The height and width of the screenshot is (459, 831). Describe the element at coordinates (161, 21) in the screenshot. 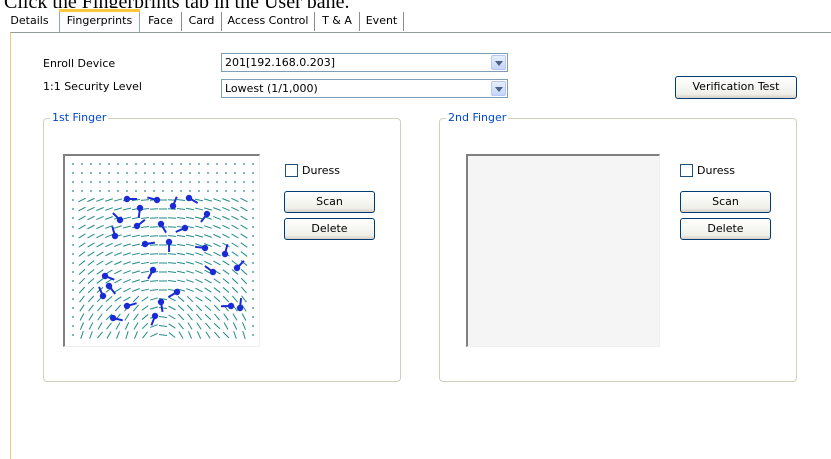

I see `tab-face: Face` at that location.